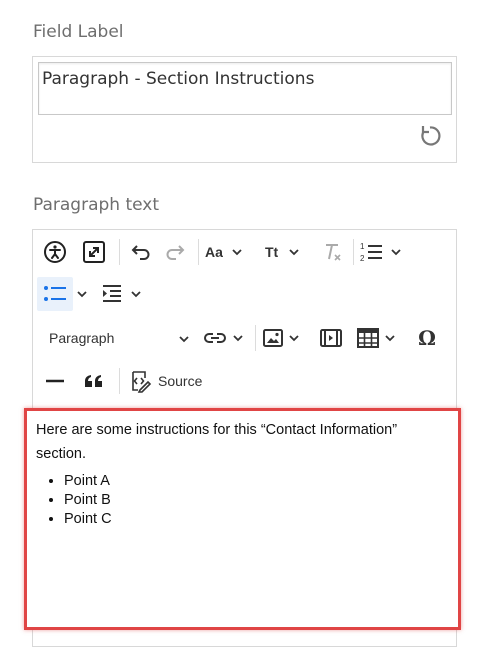  Describe the element at coordinates (140, 252) in the screenshot. I see `undo-icon` at that location.